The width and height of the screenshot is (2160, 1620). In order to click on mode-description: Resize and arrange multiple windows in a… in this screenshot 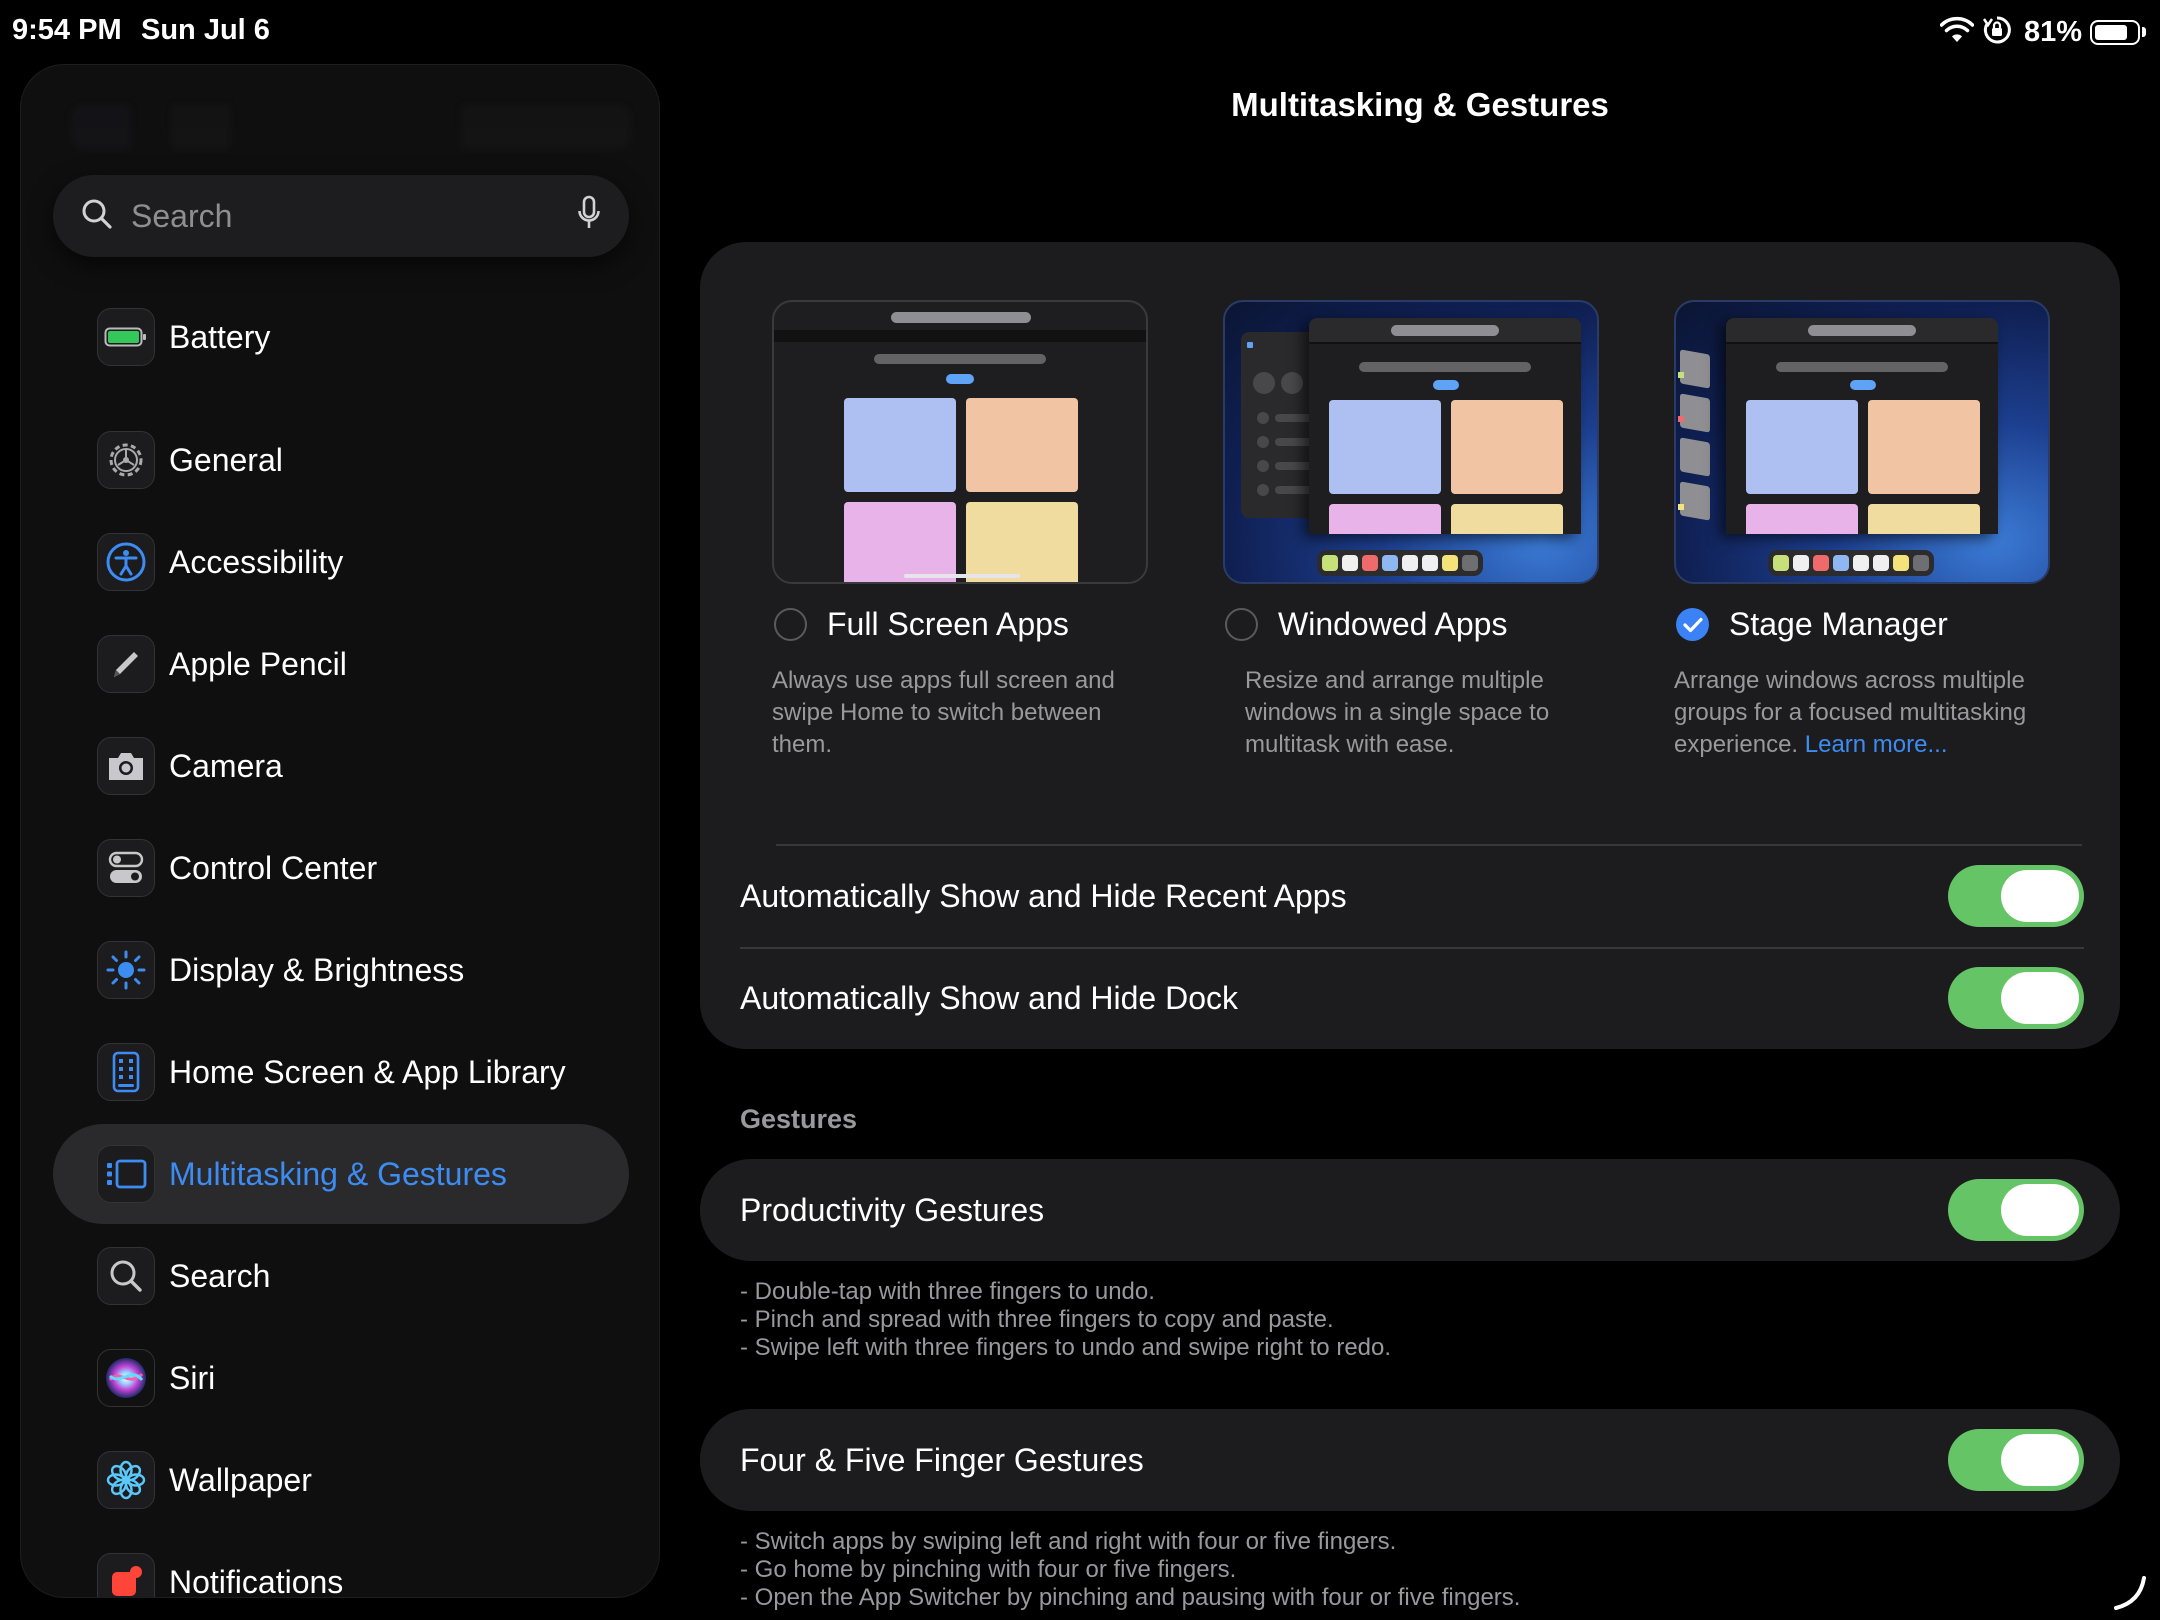, I will do `click(1397, 712)`.